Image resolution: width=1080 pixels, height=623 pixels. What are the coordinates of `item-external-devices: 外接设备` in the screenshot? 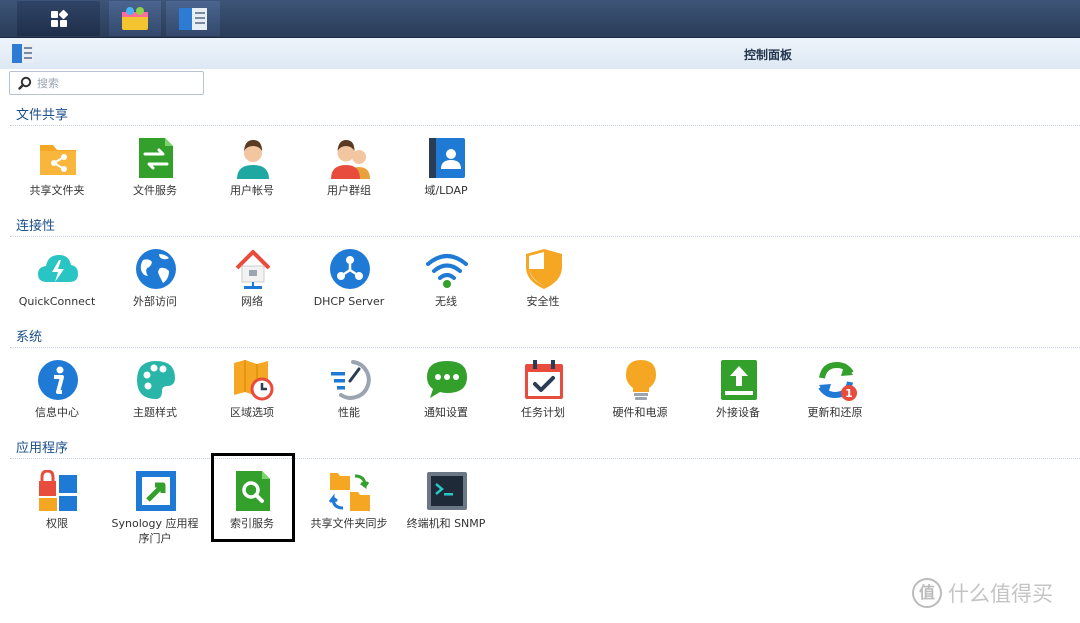 It's located at (738, 398).